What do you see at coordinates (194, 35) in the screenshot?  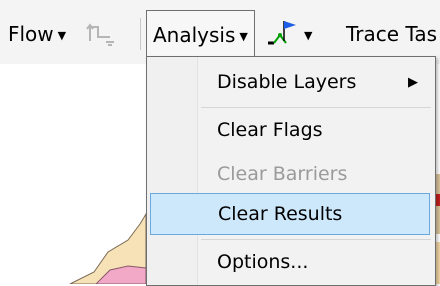 I see `analysis-label: Analysis` at bounding box center [194, 35].